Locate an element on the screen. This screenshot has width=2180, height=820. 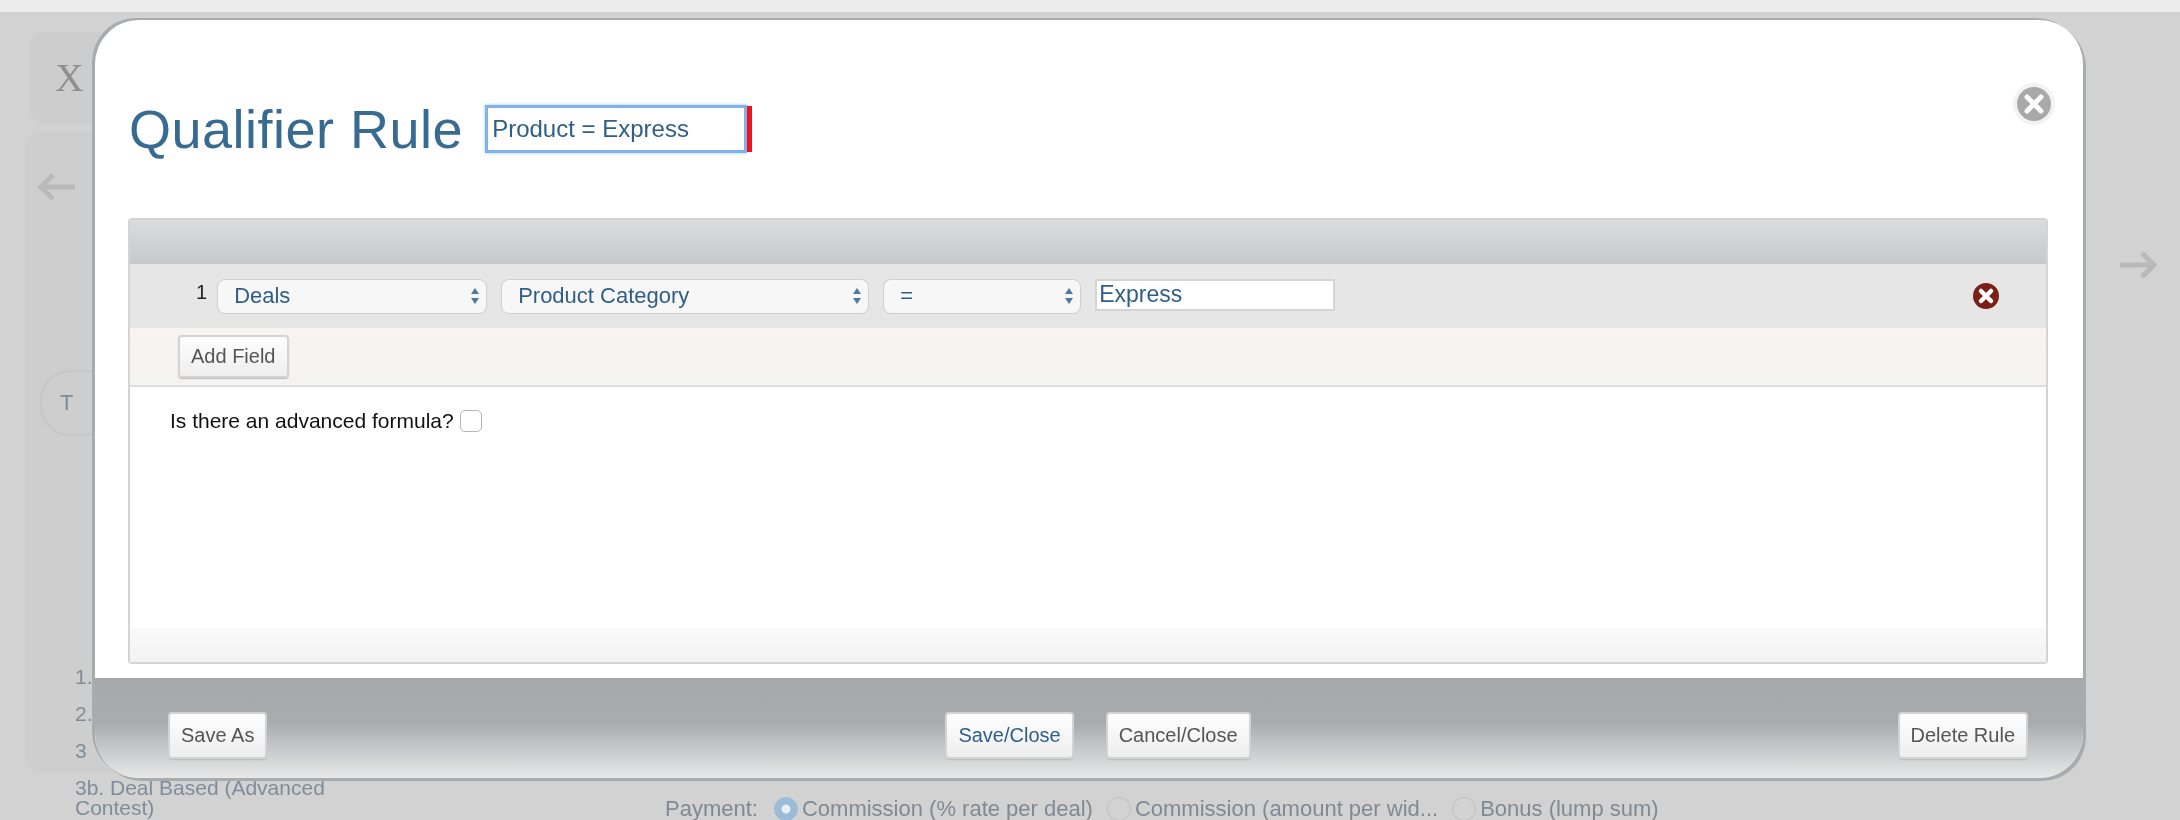
footer-button: Save/Close is located at coordinates (1009, 735).